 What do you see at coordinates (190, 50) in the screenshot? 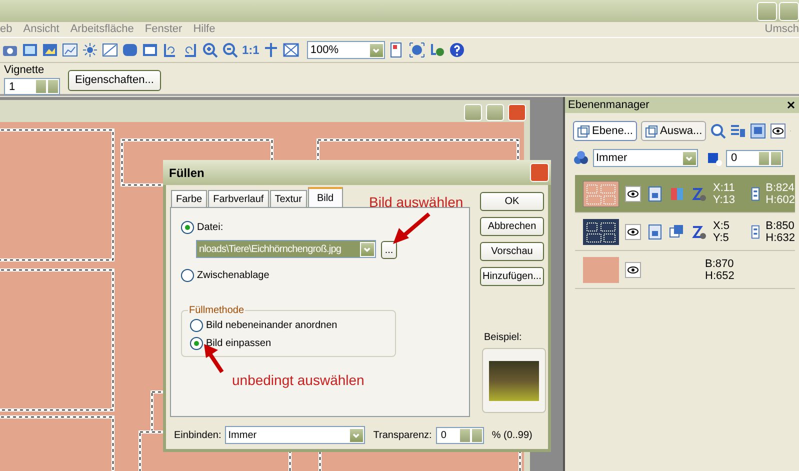
I see `rotate-right-icon` at bounding box center [190, 50].